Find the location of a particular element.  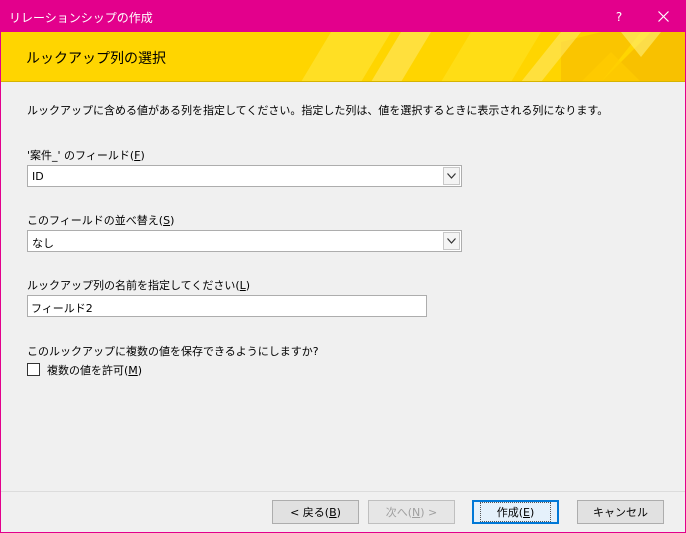

field-label: '案件_' のフィールド(F) is located at coordinates (86, 155).